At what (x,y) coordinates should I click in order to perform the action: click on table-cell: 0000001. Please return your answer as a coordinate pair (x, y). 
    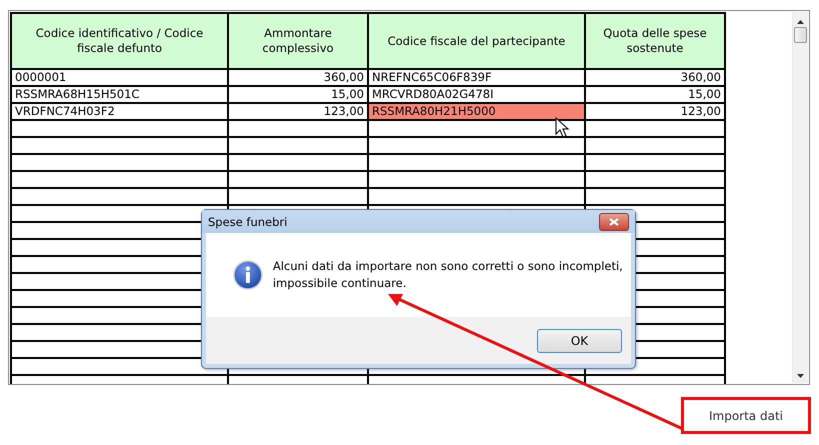
    Looking at the image, I should click on (119, 77).